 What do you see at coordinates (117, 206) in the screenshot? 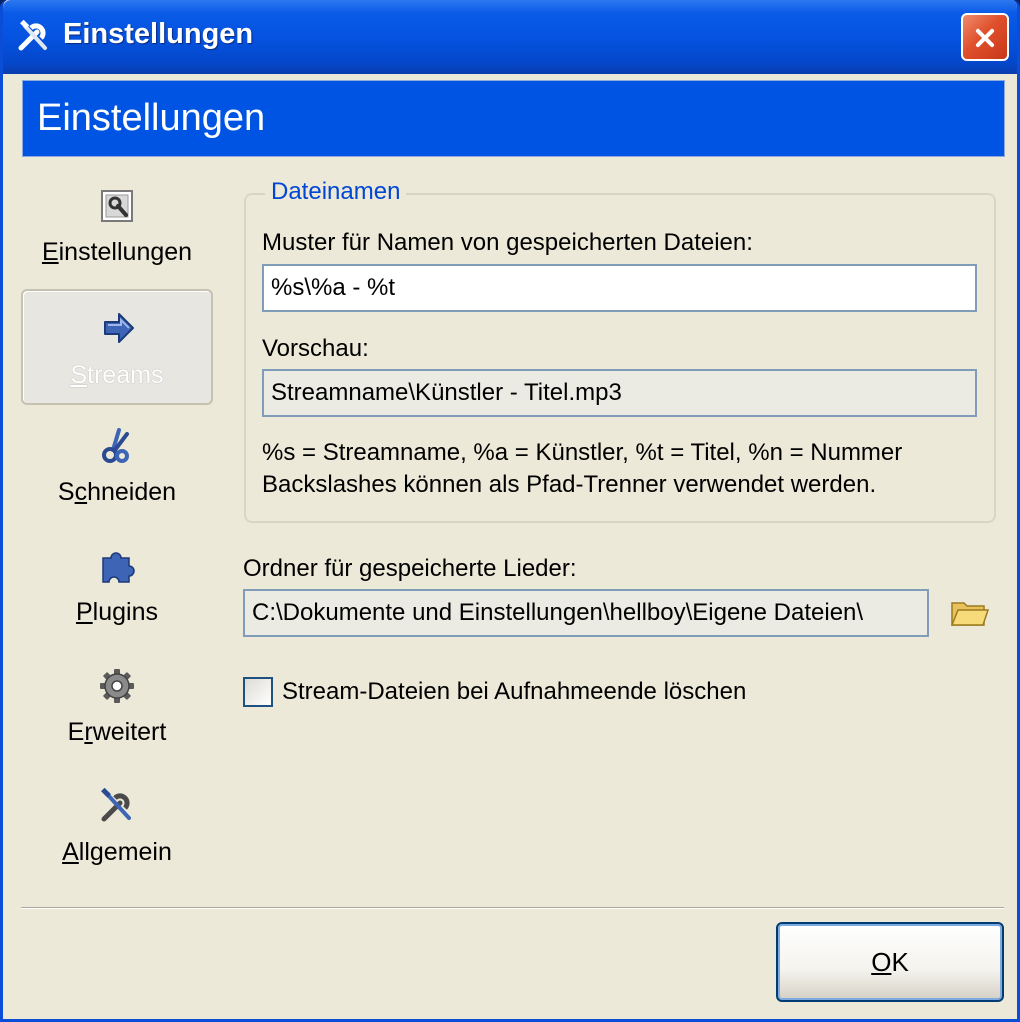
I see `settings-icon` at bounding box center [117, 206].